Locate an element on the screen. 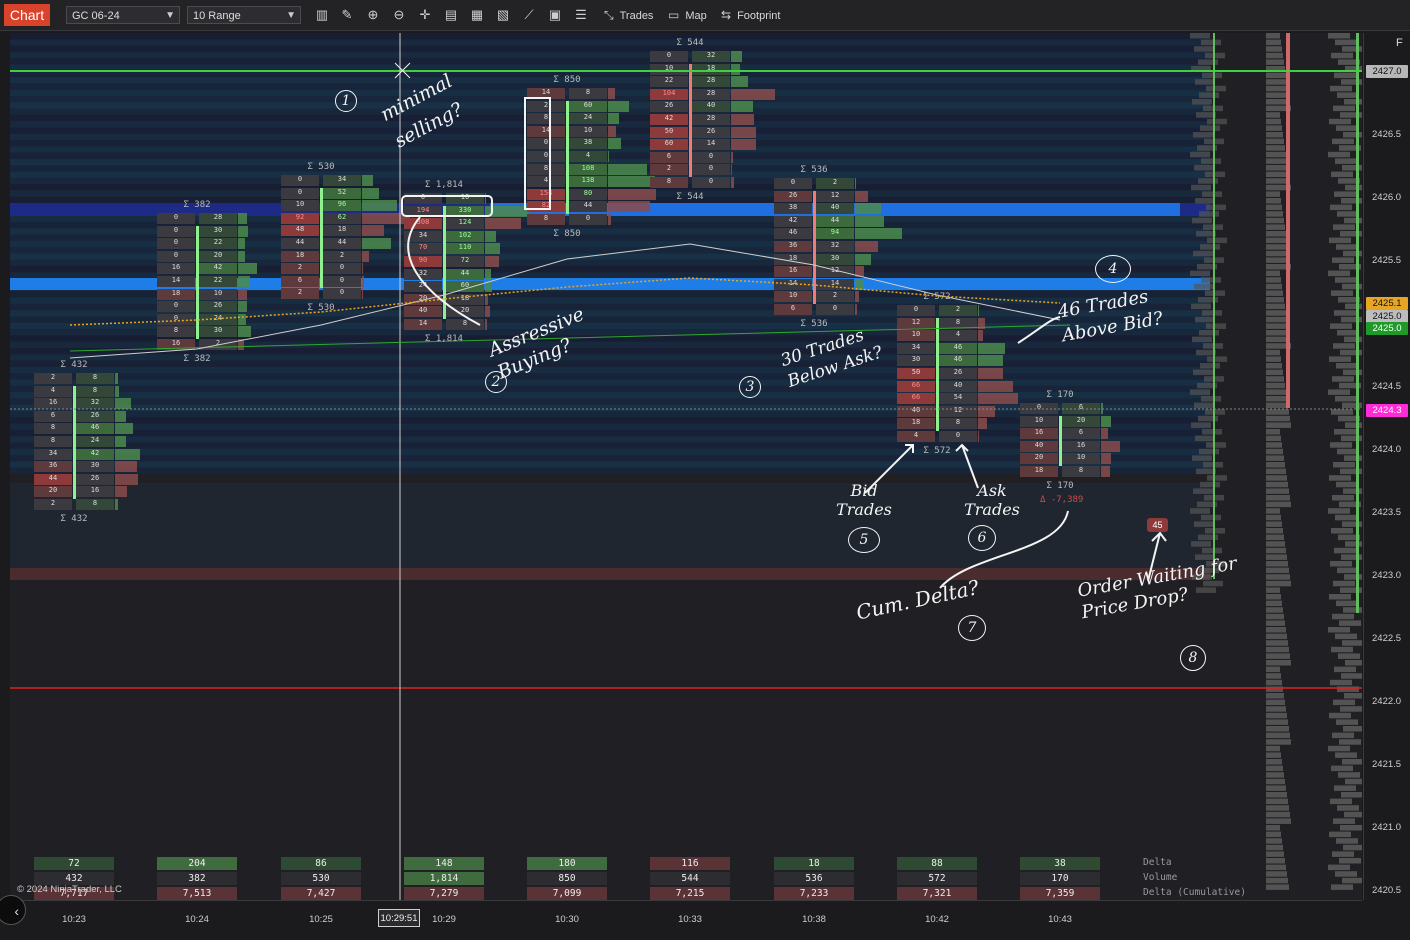 The image size is (1410, 940). order-badge: 45 is located at coordinates (1157, 525).